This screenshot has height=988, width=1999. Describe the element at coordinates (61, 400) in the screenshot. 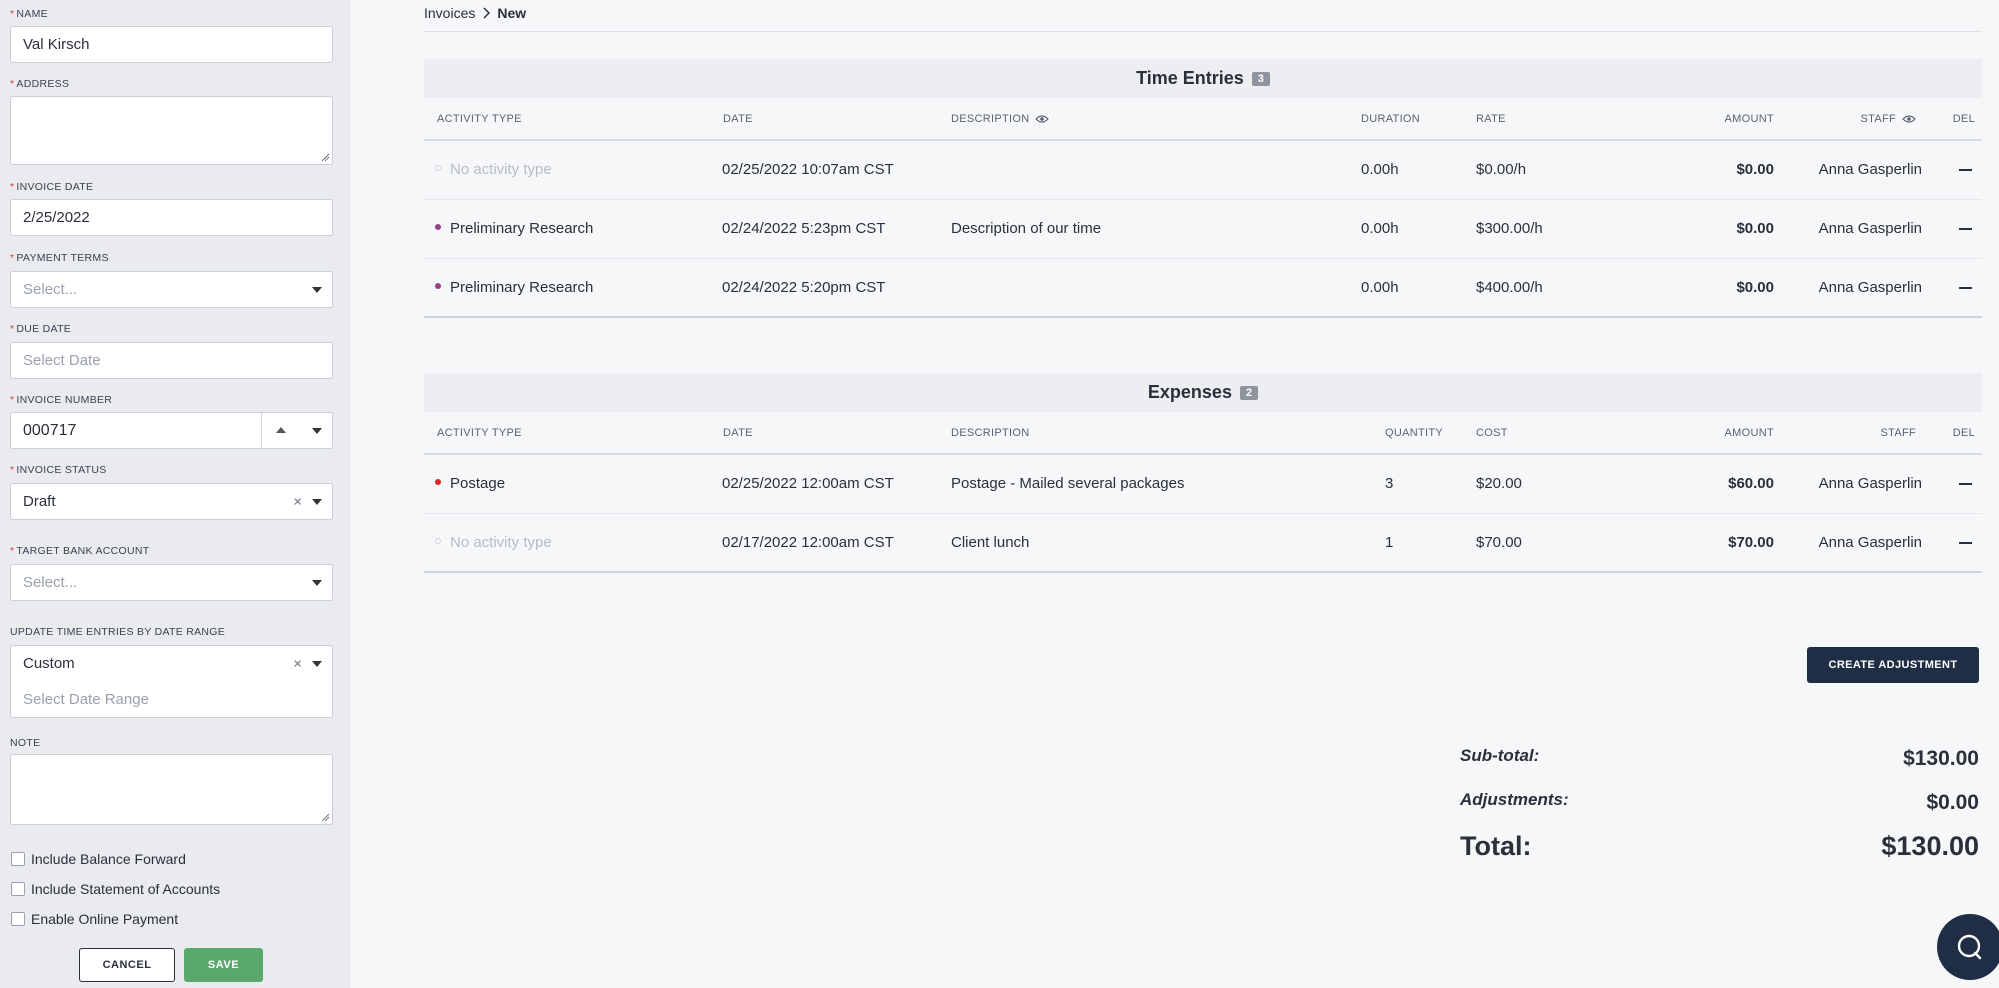

I see `invoice-number-label: * INVOICE NUMBER` at that location.